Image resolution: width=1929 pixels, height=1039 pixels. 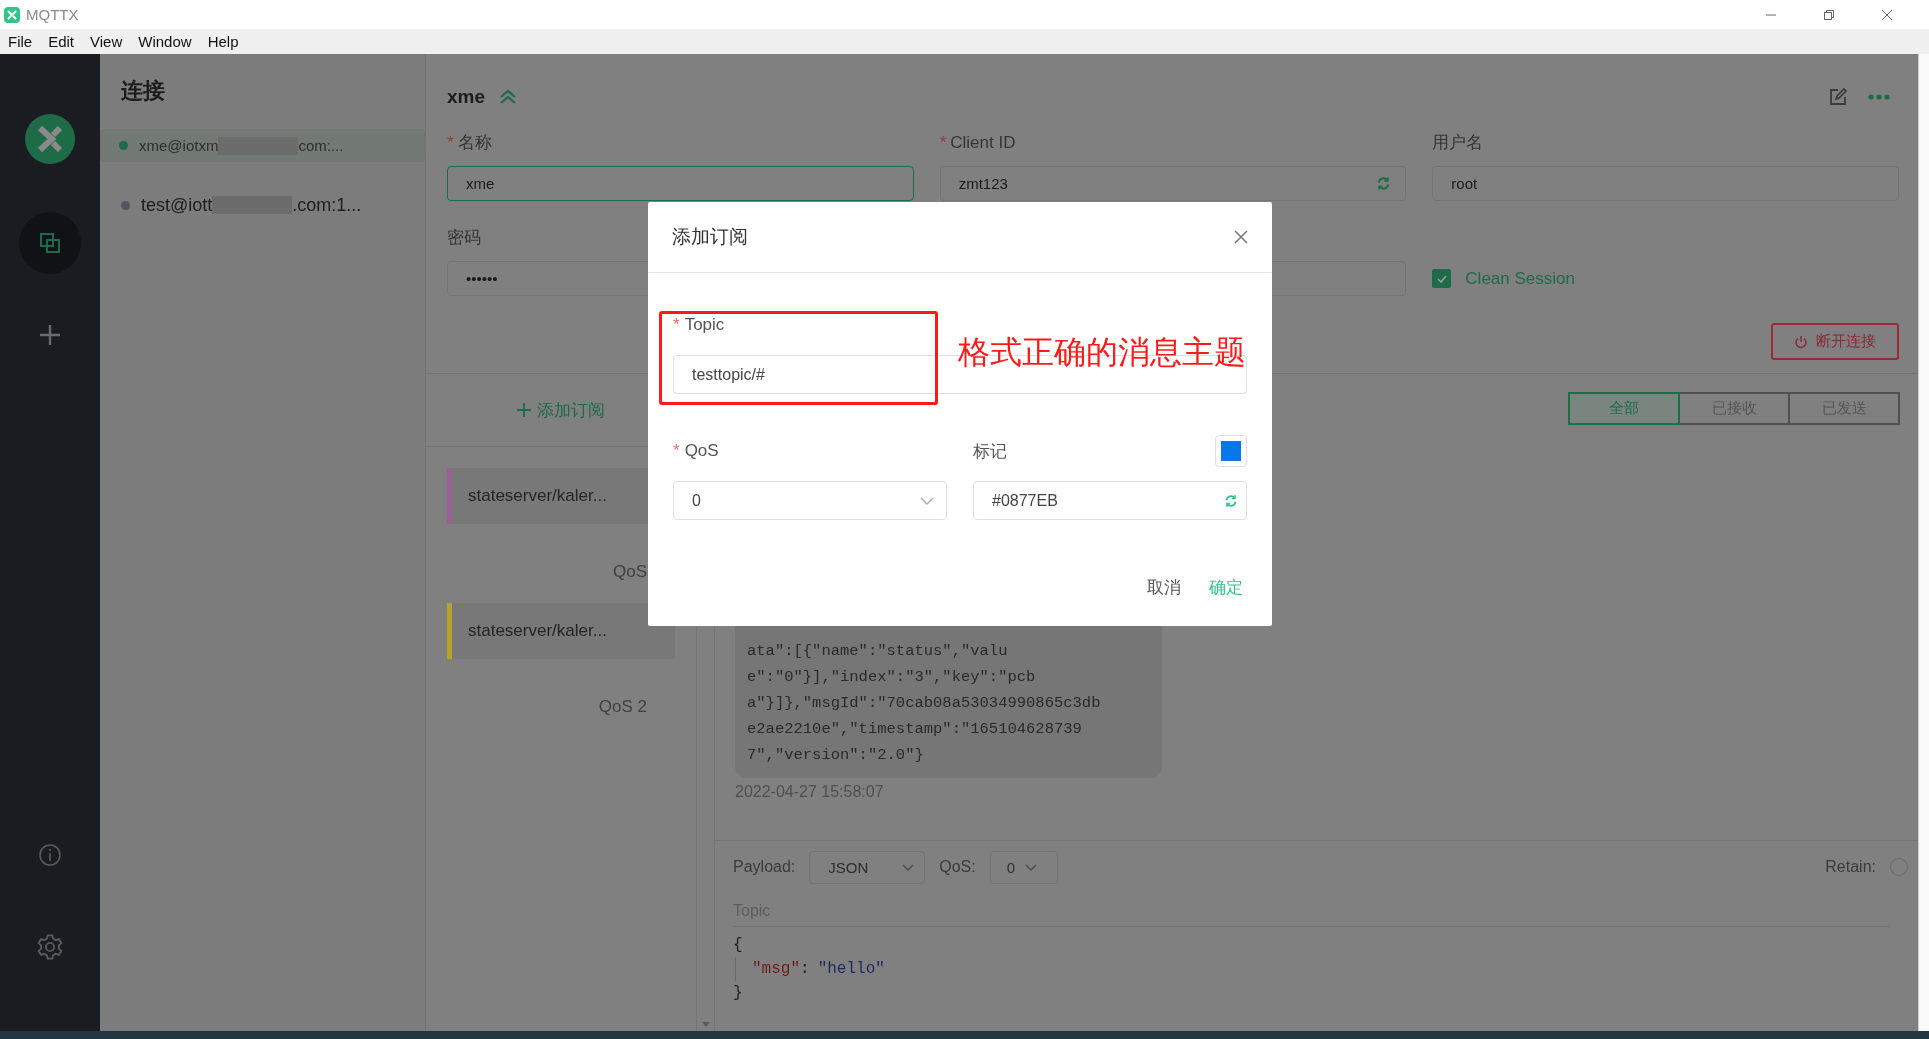 What do you see at coordinates (705, 1024) in the screenshot?
I see `scroll-down-icon` at bounding box center [705, 1024].